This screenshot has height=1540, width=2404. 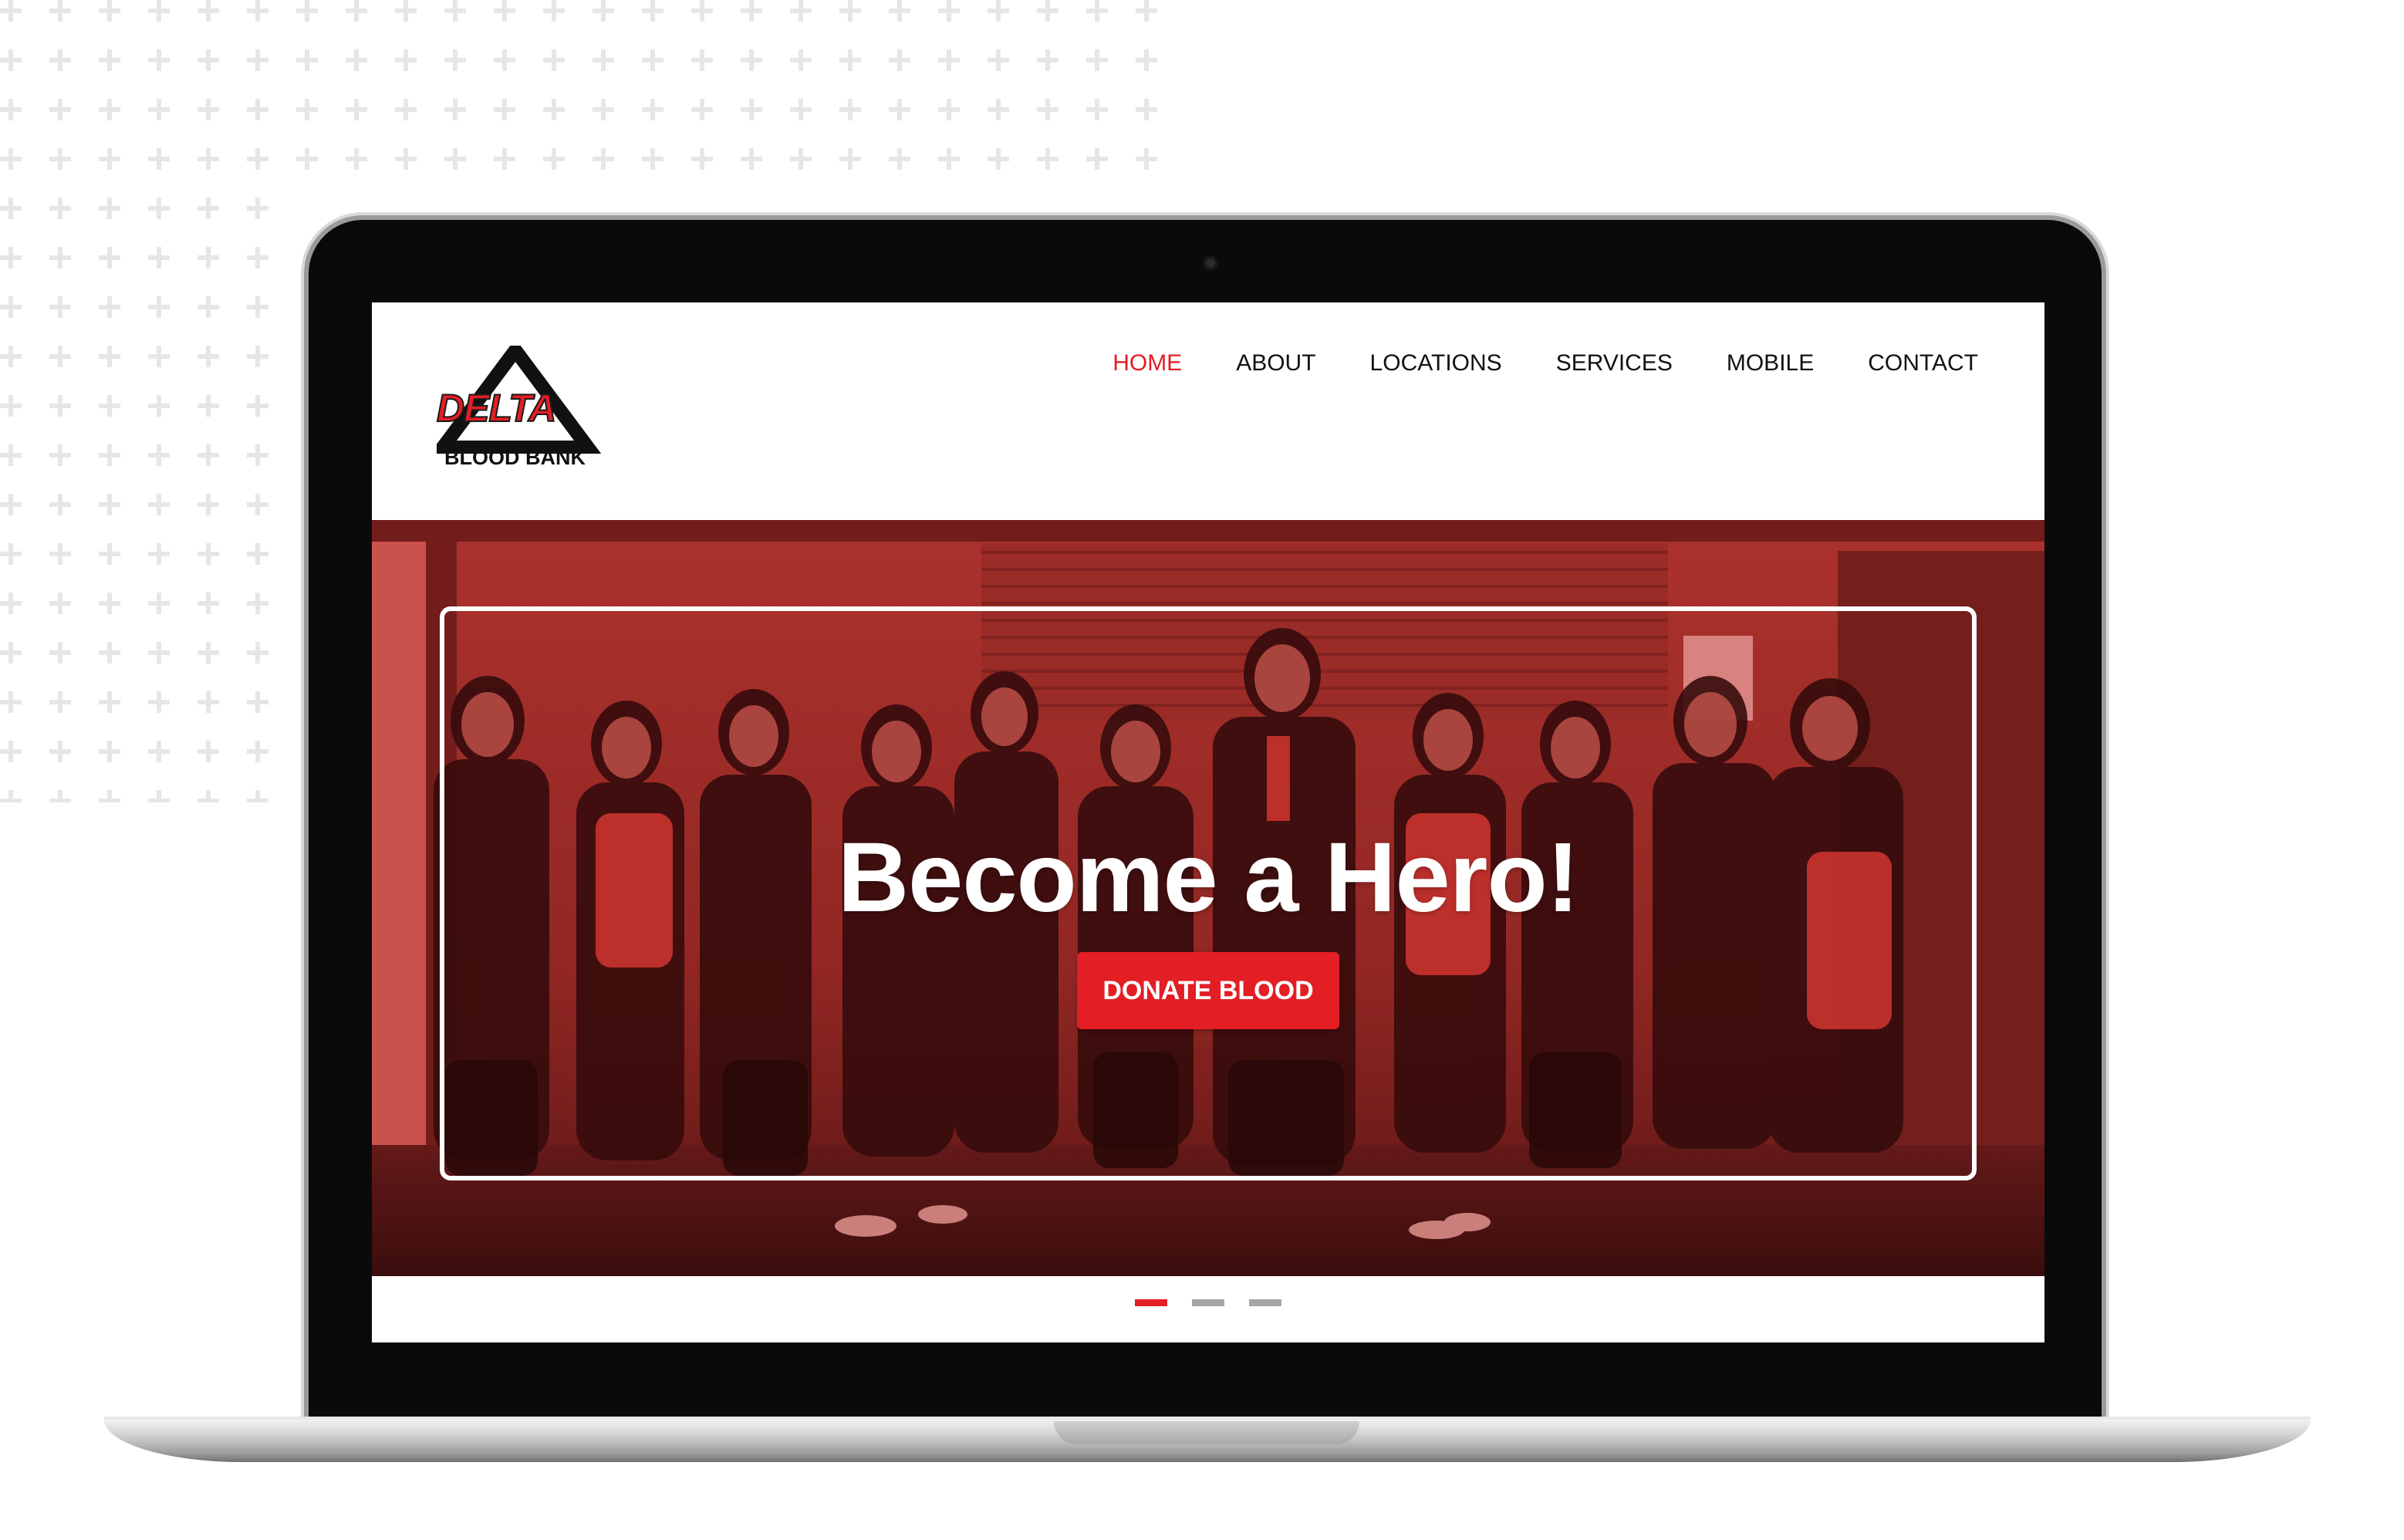 I want to click on nav-item-contact: CONTACT, so click(x=1923, y=363).